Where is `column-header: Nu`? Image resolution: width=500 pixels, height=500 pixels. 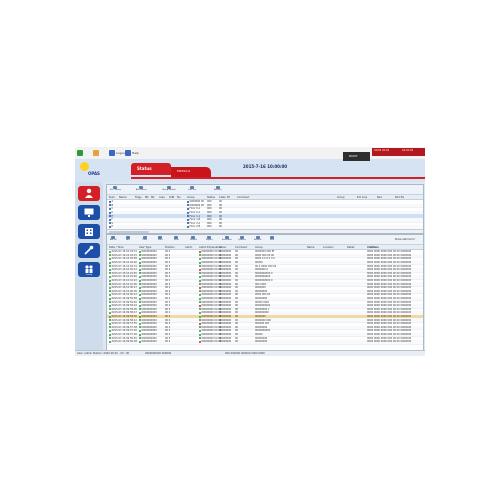 column-header: Nu is located at coordinates (178, 197).